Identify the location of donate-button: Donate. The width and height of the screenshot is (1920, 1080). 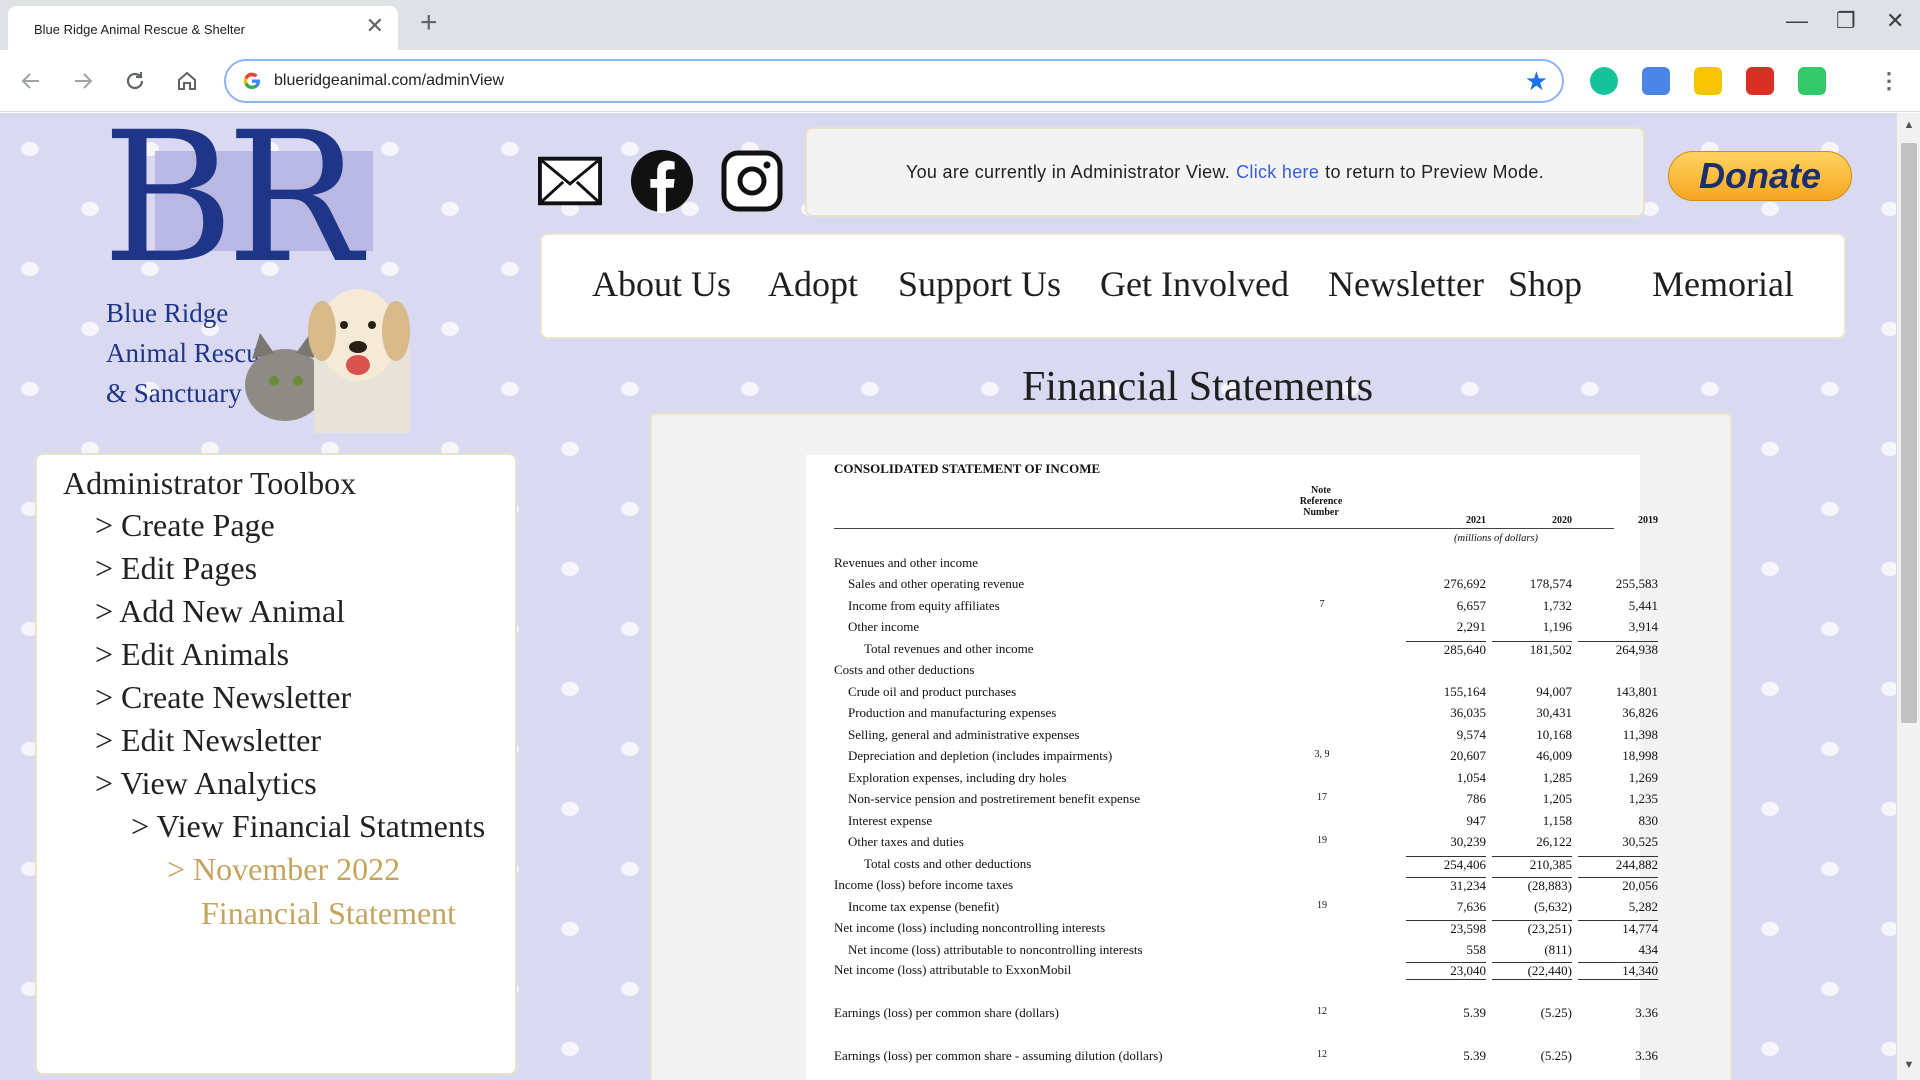
(1760, 176).